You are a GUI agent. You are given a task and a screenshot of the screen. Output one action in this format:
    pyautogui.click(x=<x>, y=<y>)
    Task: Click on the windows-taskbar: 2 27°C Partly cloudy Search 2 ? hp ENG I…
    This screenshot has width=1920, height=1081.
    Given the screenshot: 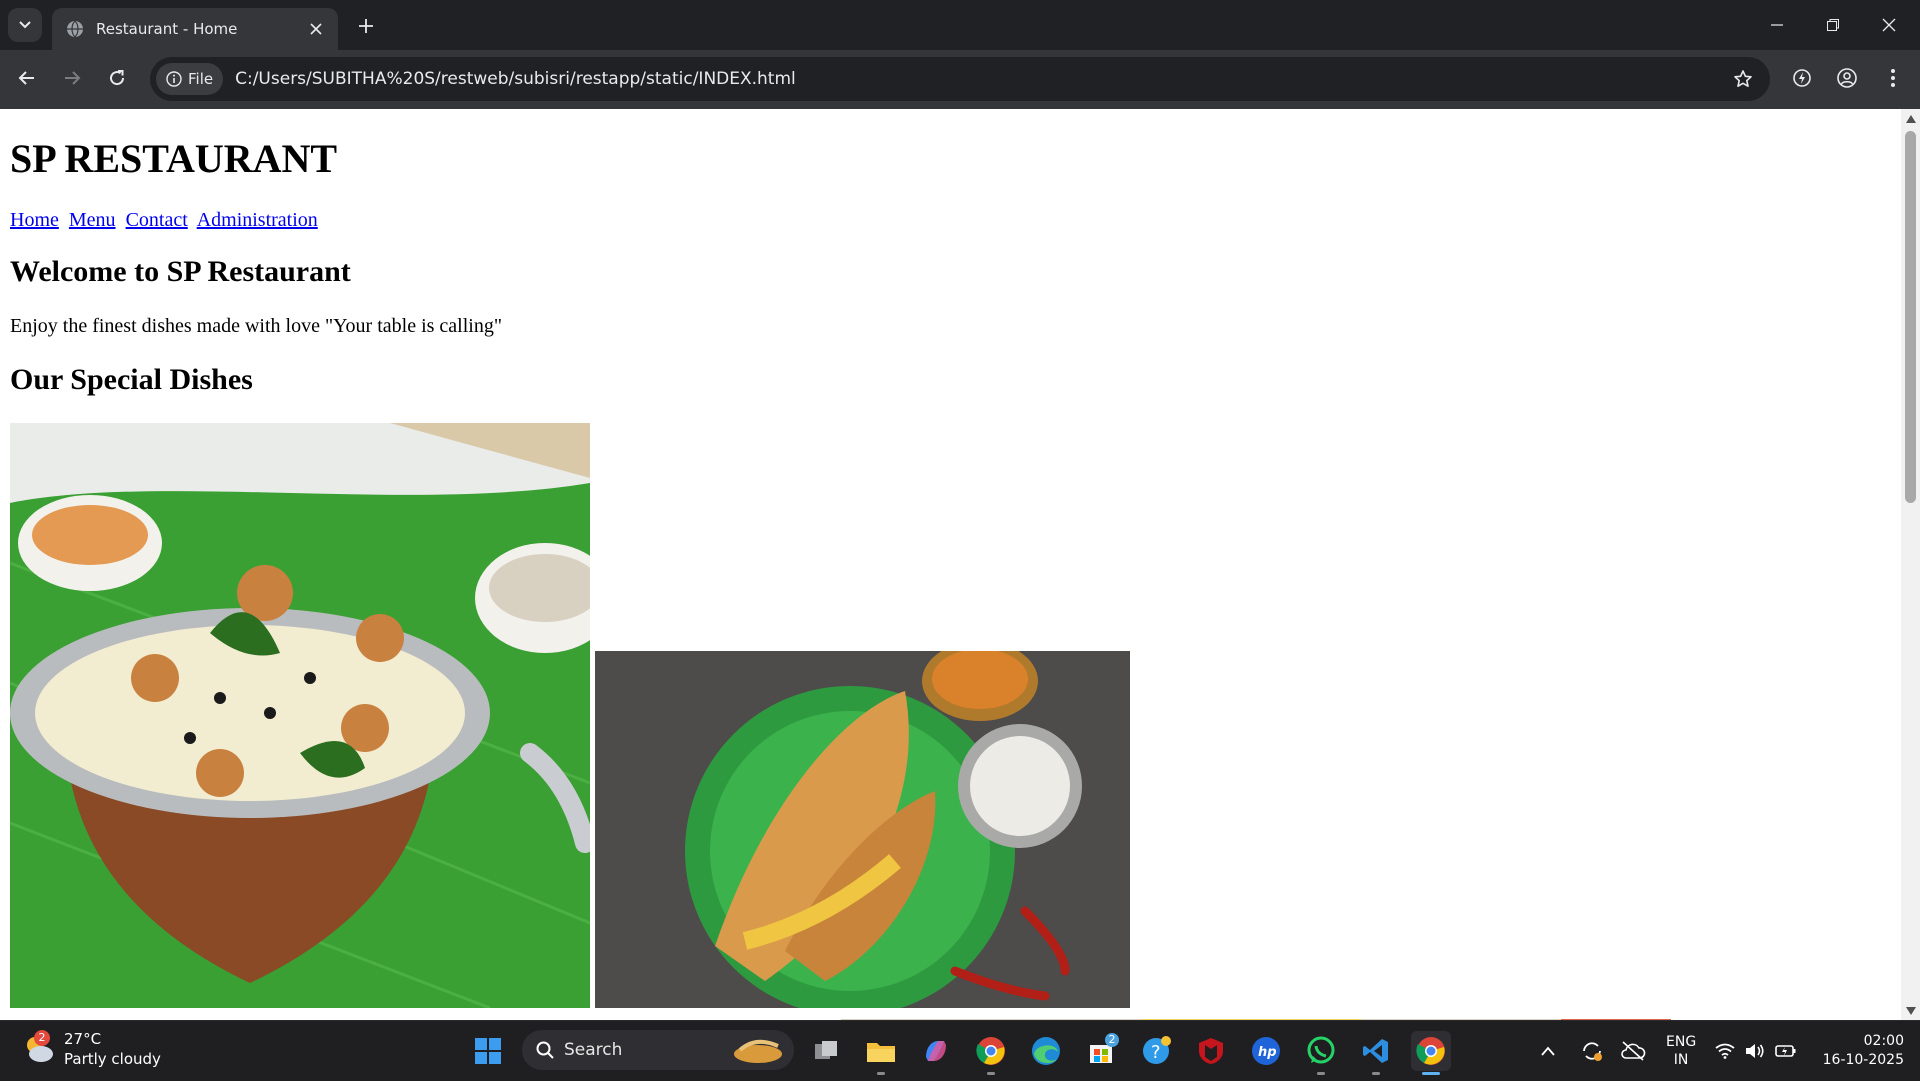 What is the action you would take?
    pyautogui.click(x=960, y=1050)
    